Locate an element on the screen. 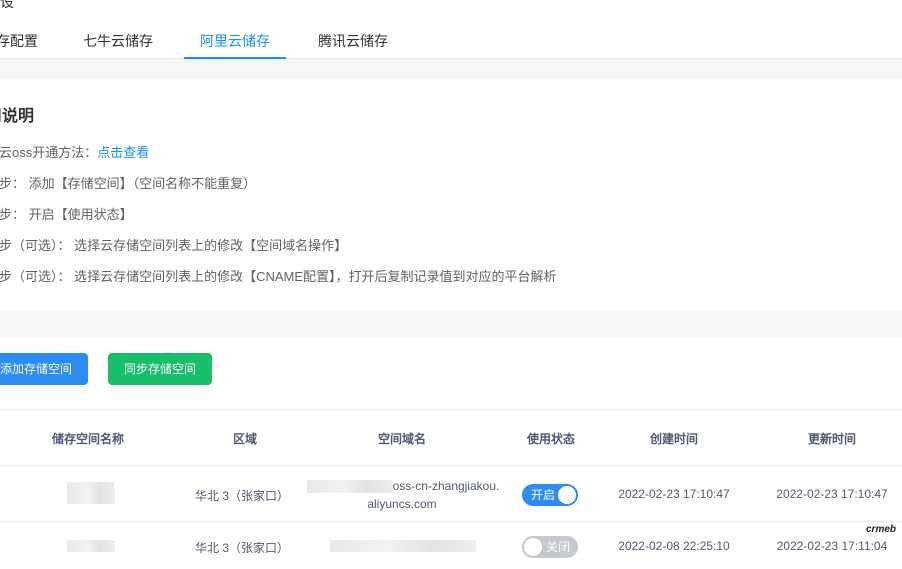 The width and height of the screenshot is (902, 569). column-header-created: 创建时间 is located at coordinates (674, 439).